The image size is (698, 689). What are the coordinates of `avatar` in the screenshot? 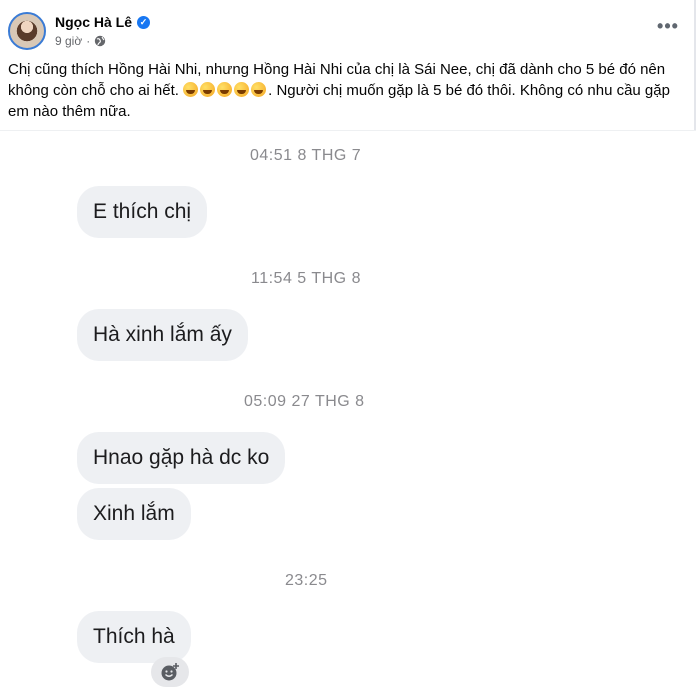 It's located at (27, 31).